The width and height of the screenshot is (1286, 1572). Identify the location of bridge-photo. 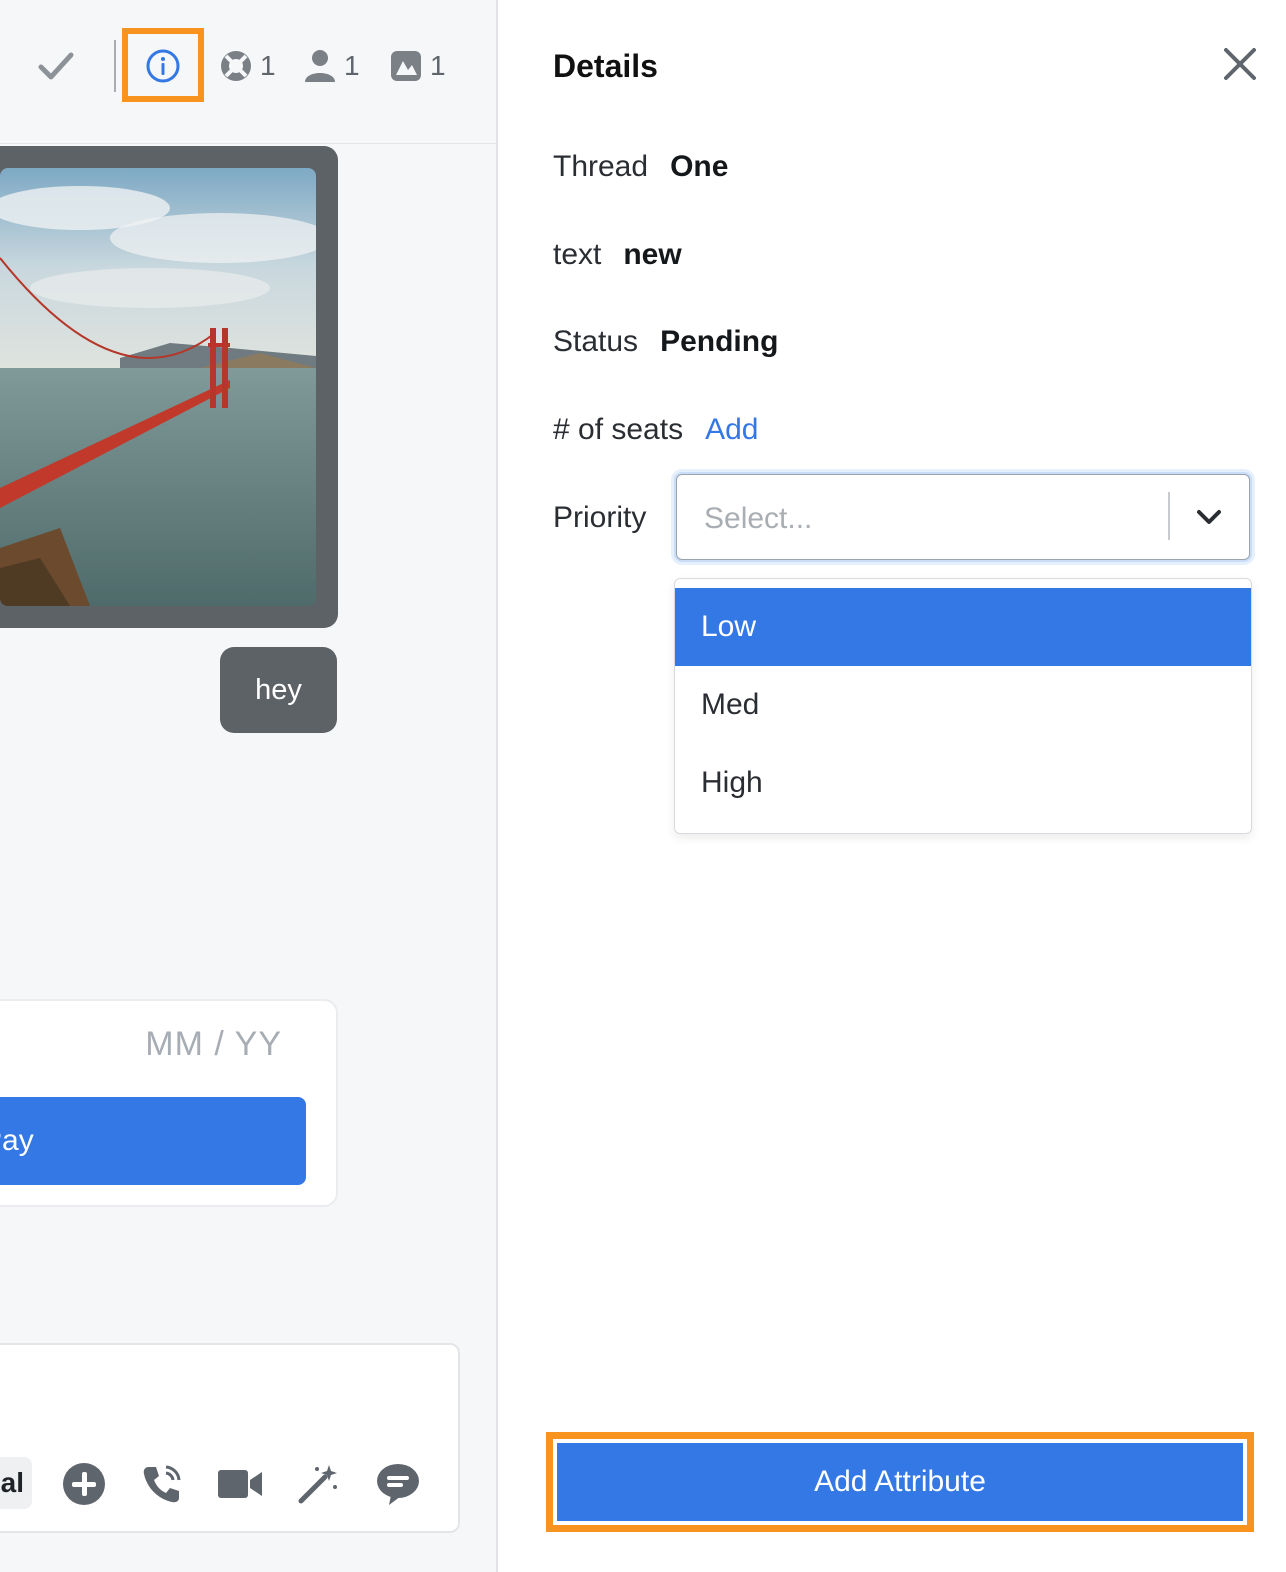
(158, 387).